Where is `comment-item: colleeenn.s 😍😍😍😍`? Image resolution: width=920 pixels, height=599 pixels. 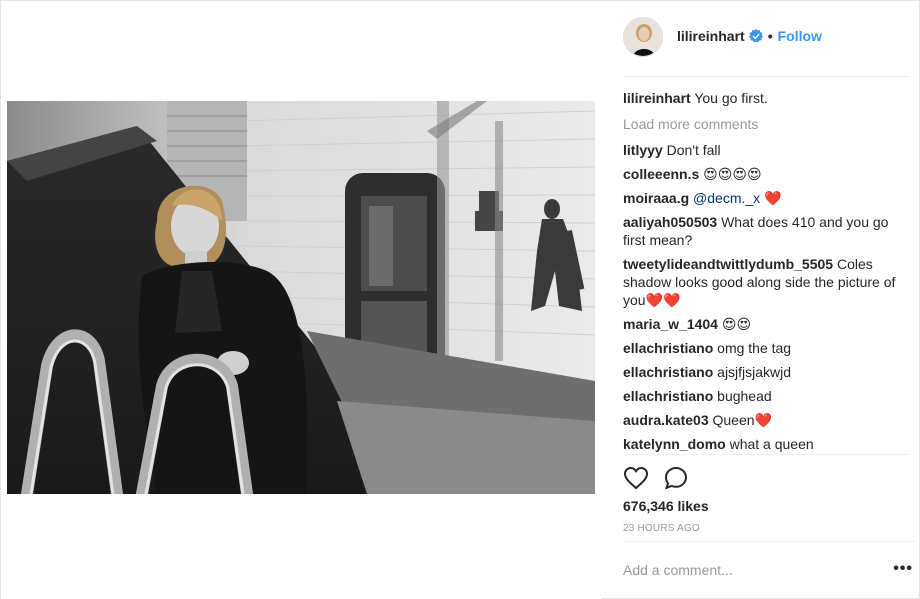
comment-item: colleeenn.s 😍😍😍😍 is located at coordinates (768, 174).